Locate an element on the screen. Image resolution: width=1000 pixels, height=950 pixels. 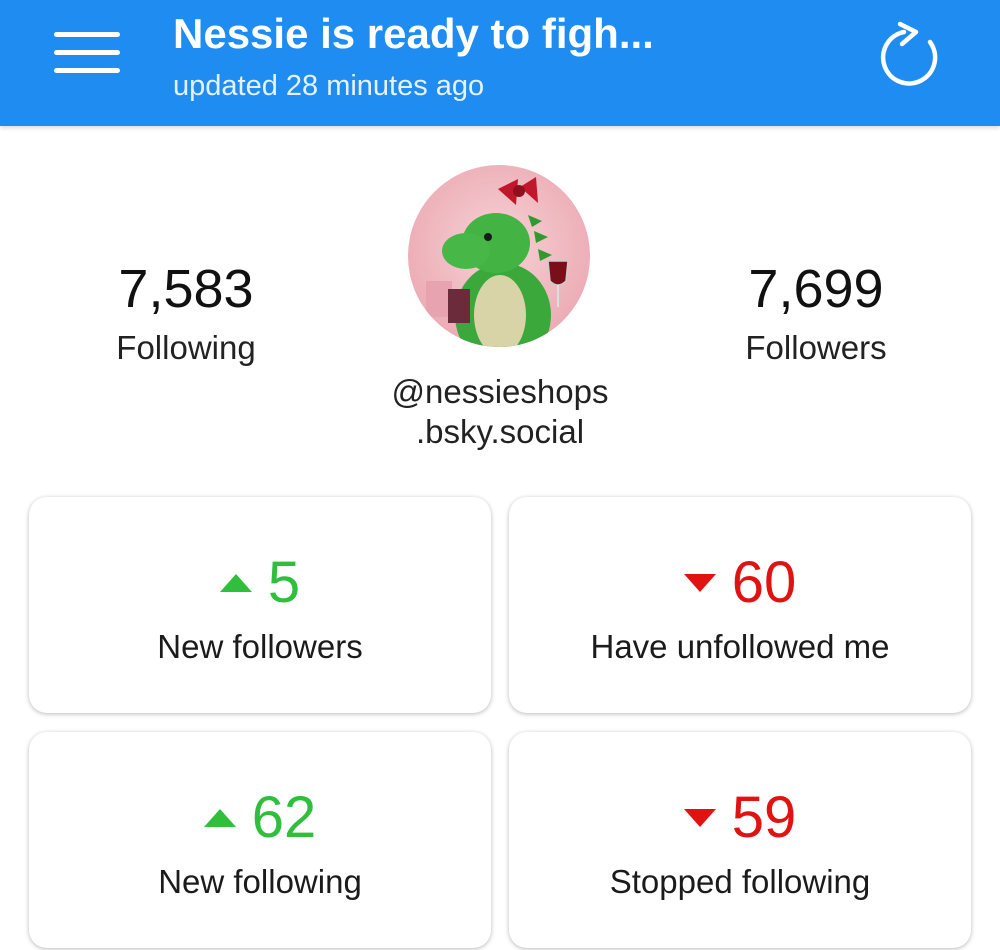
last-updated-text: updated 28 minutes ago is located at coordinates (329, 86).